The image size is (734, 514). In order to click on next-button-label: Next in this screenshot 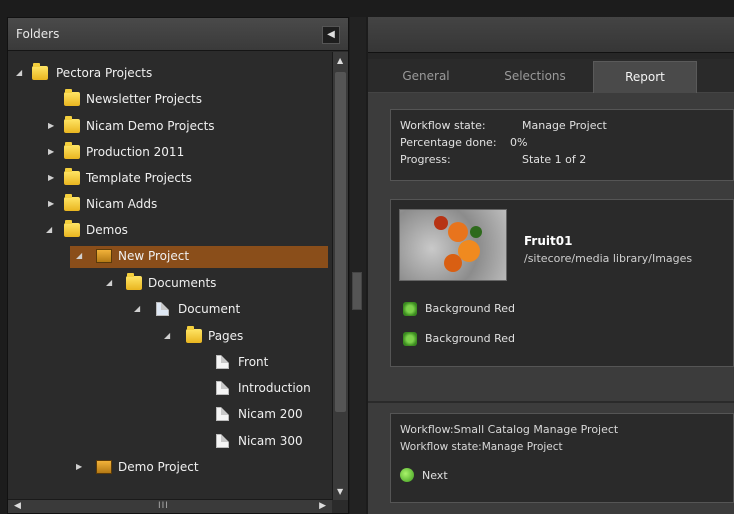, I will do `click(435, 475)`.